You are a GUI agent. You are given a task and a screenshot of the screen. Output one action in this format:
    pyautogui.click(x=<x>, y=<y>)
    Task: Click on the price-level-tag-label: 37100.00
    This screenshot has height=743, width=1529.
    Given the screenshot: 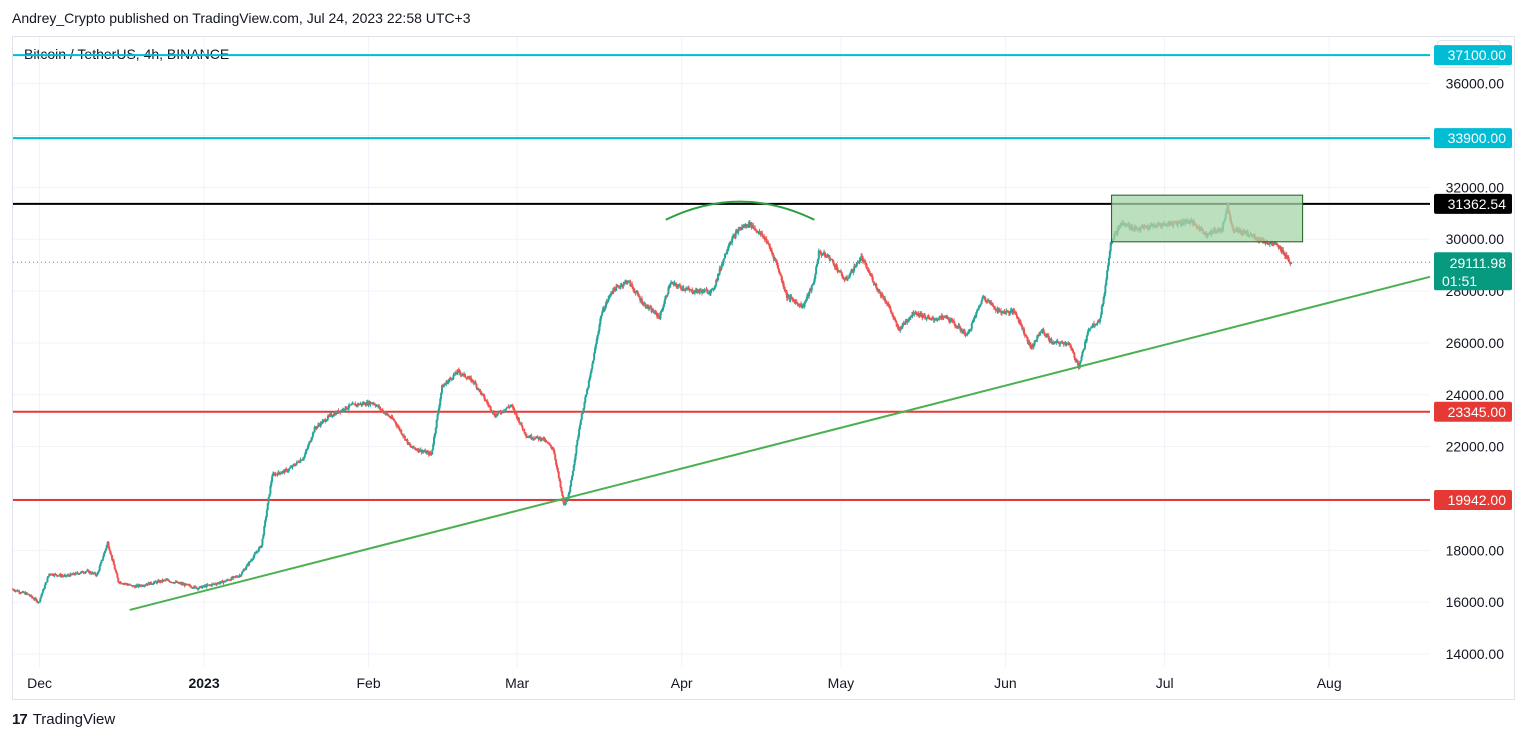 What is the action you would take?
    pyautogui.click(x=1477, y=55)
    